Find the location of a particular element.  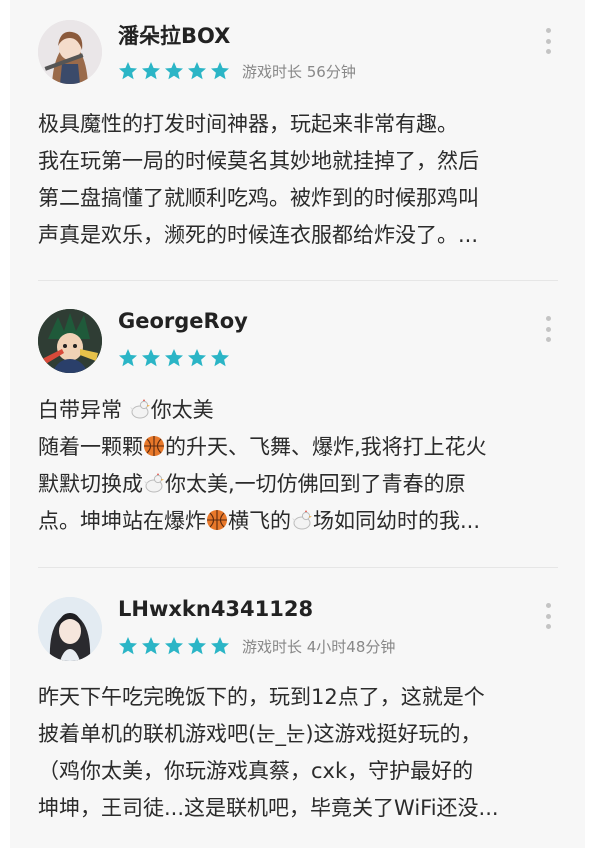

rating-stars is located at coordinates (175, 358).